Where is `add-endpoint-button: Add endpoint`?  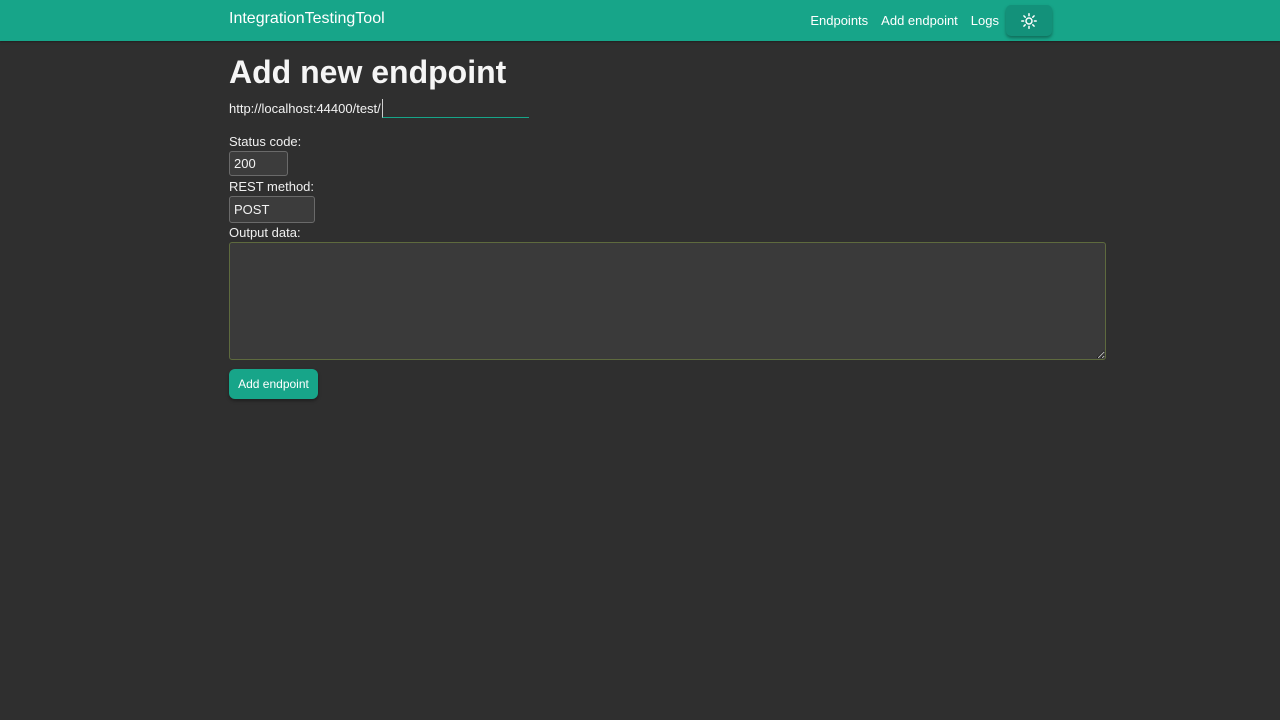 add-endpoint-button: Add endpoint is located at coordinates (273, 384).